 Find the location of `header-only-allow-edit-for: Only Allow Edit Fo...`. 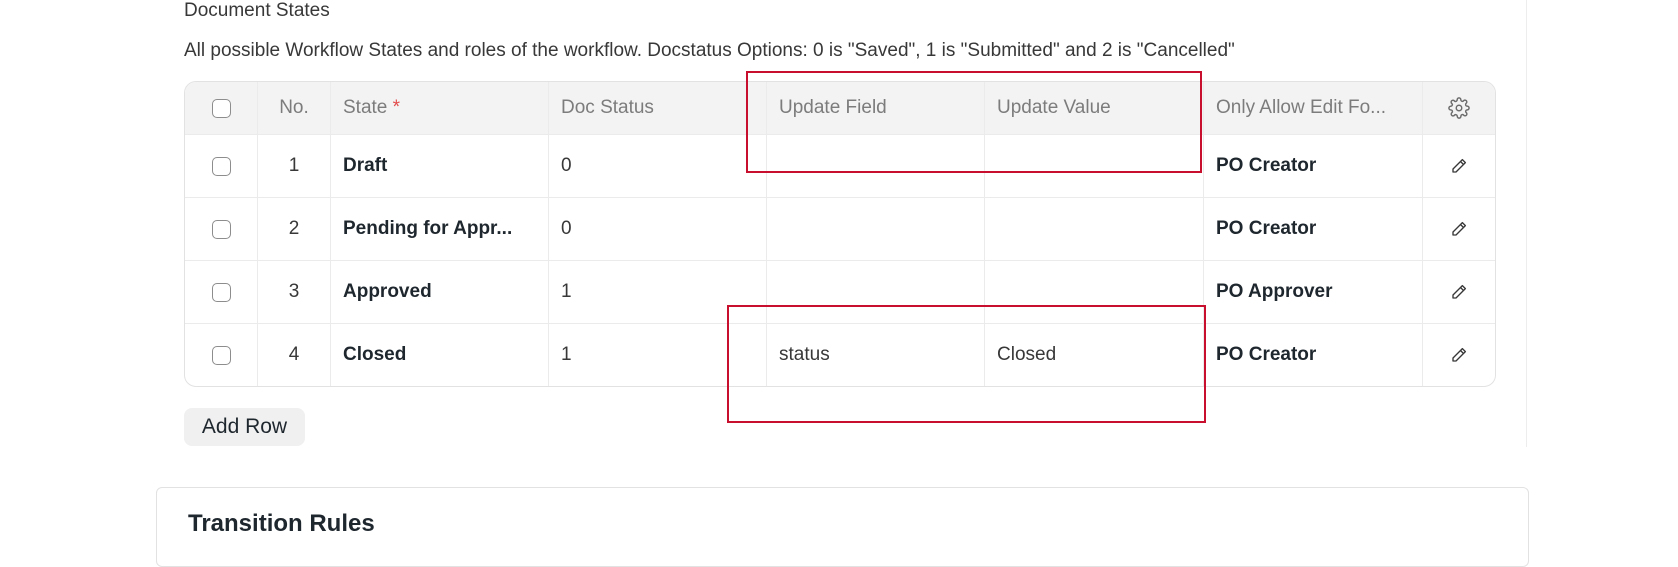

header-only-allow-edit-for: Only Allow Edit Fo... is located at coordinates (1313, 108).